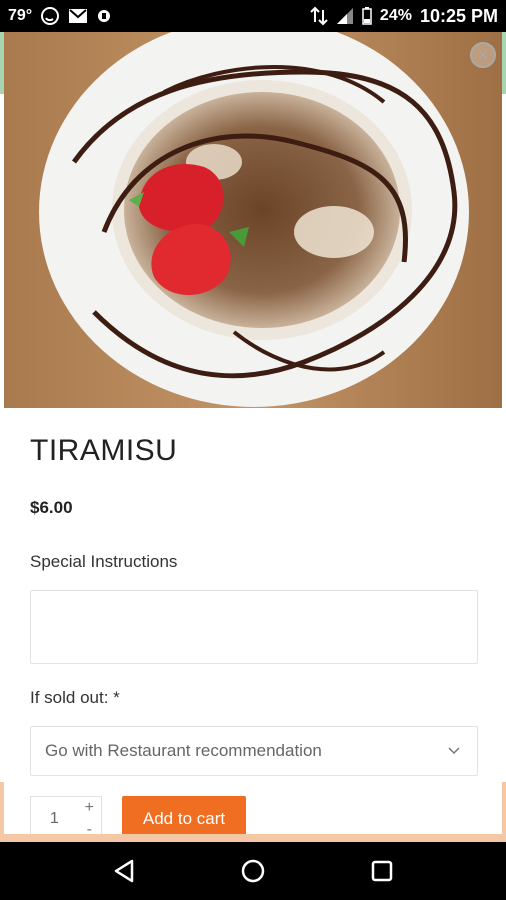 This screenshot has height=900, width=506. Describe the element at coordinates (253, 16) in the screenshot. I see `status-bar: 79° 24% 10:25 PM` at that location.